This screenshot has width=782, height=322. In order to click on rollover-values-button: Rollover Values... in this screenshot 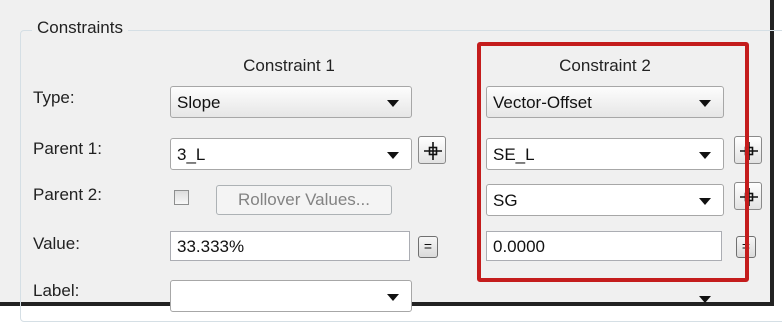, I will do `click(304, 200)`.